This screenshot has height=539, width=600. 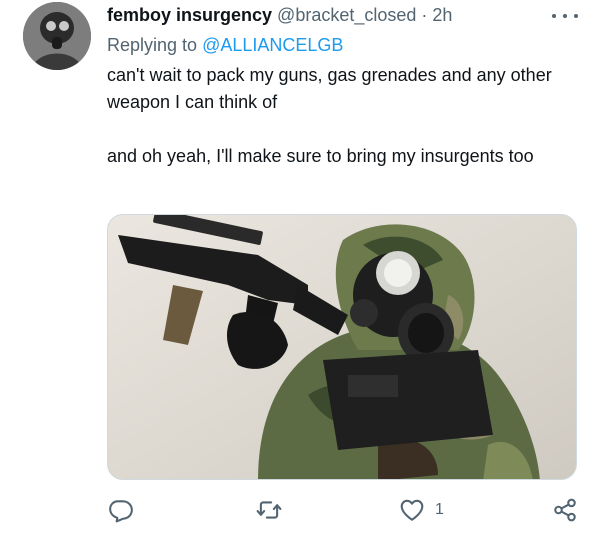 I want to click on avatar, so click(x=57, y=36).